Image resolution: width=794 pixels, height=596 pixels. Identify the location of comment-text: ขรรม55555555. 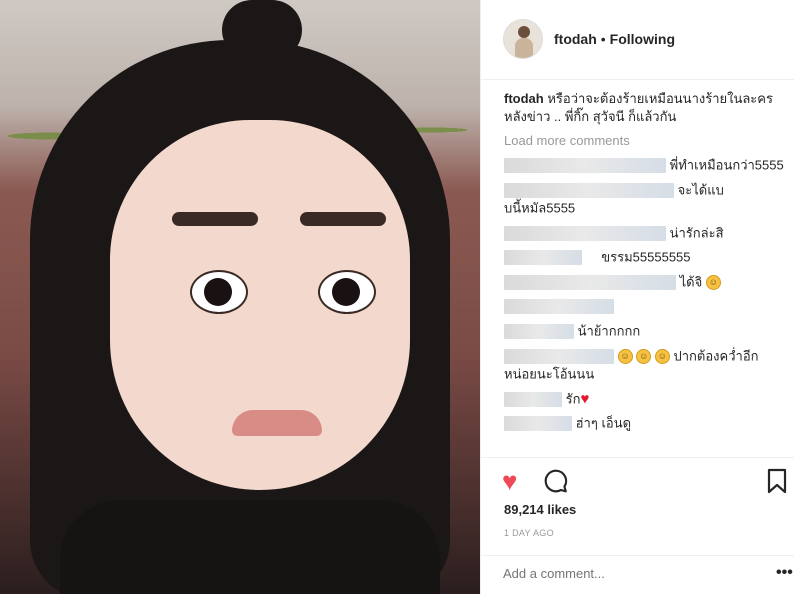
(646, 257).